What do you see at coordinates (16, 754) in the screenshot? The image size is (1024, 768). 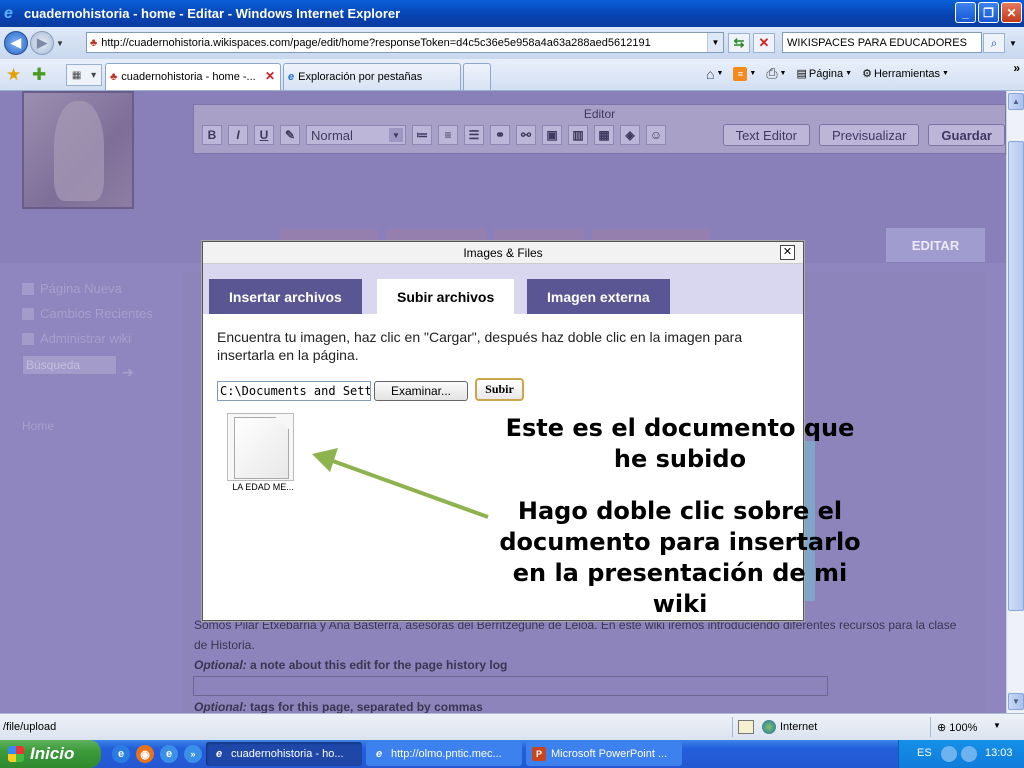 I see `windows-flag-icon` at bounding box center [16, 754].